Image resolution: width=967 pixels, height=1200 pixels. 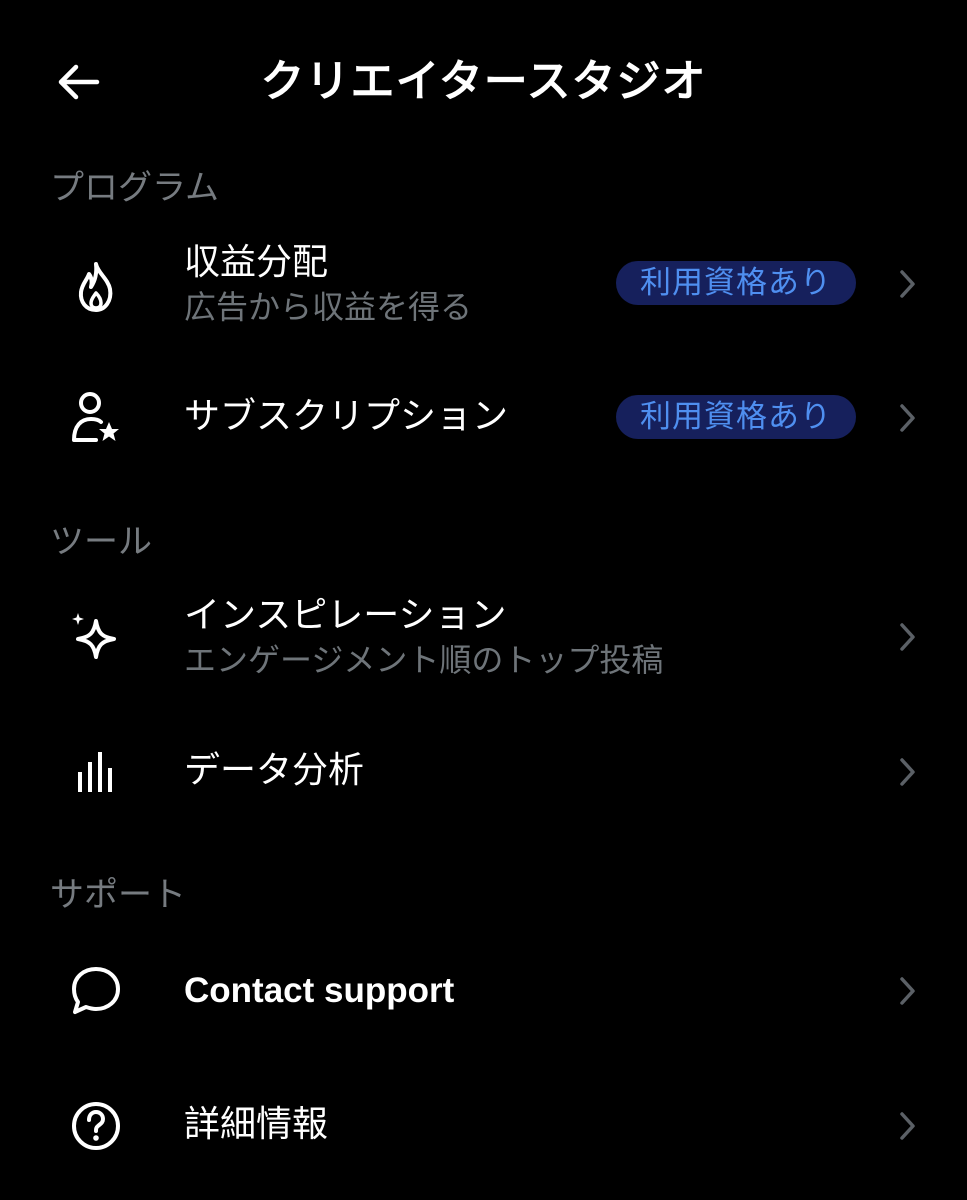 I want to click on menu-item-title: 詳細情報, so click(x=256, y=1124).